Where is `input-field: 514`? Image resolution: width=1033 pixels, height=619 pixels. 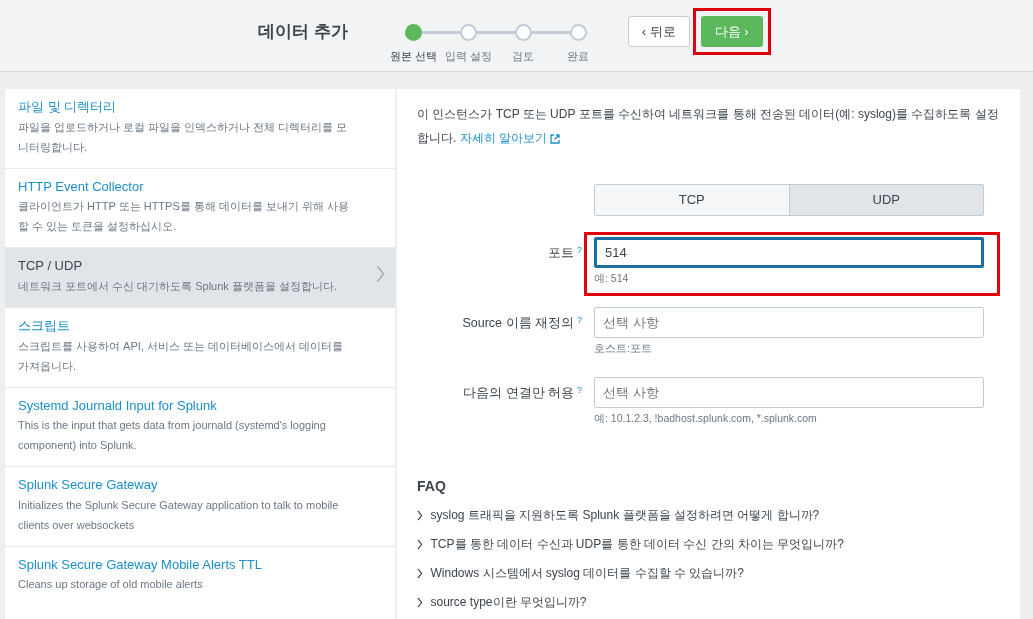 input-field: 514 is located at coordinates (789, 252).